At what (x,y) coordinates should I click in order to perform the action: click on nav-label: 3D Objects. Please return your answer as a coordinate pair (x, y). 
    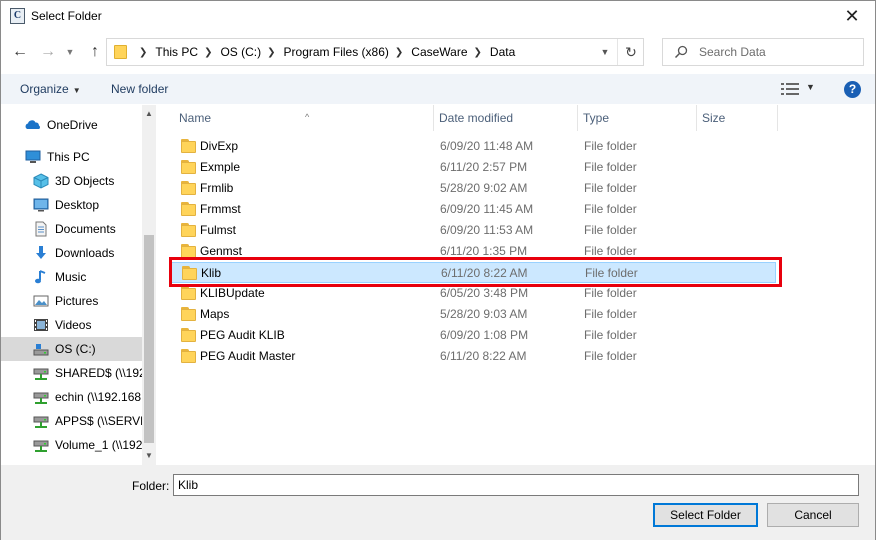
    Looking at the image, I should click on (85, 181).